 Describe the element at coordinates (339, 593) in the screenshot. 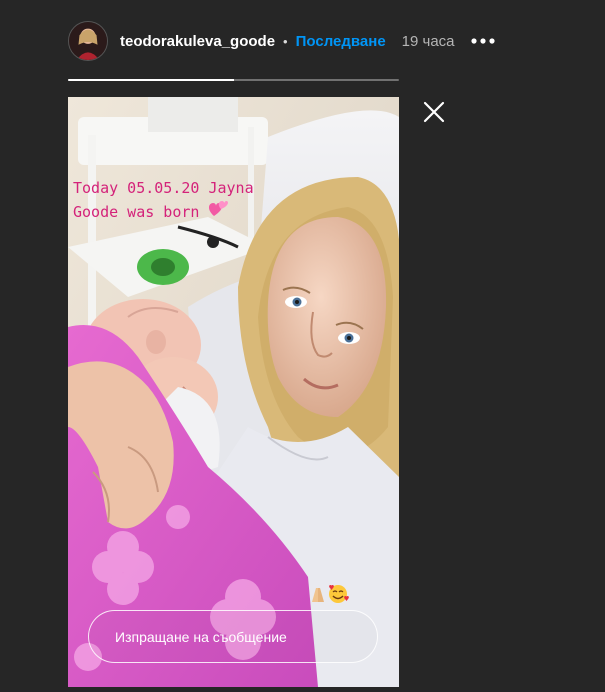

I see `smiling-face-with-hearts-icon` at that location.